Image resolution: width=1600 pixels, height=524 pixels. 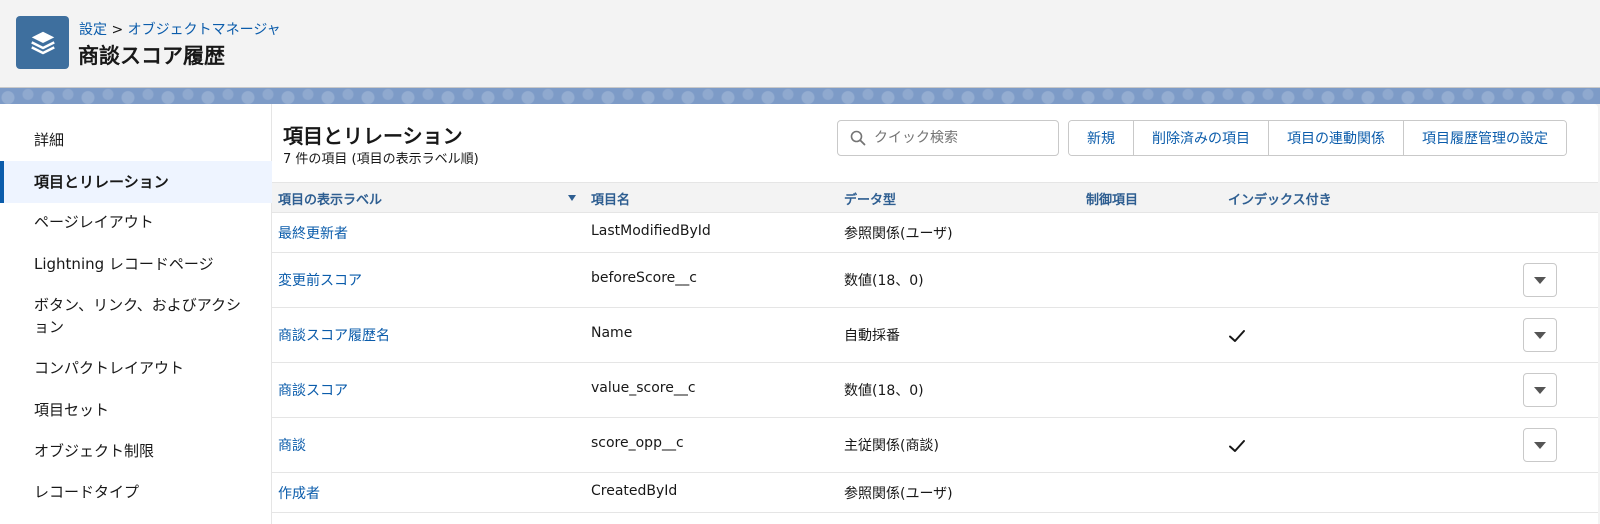 What do you see at coordinates (373, 136) in the screenshot?
I see `section-title: 項目とリレーション` at bounding box center [373, 136].